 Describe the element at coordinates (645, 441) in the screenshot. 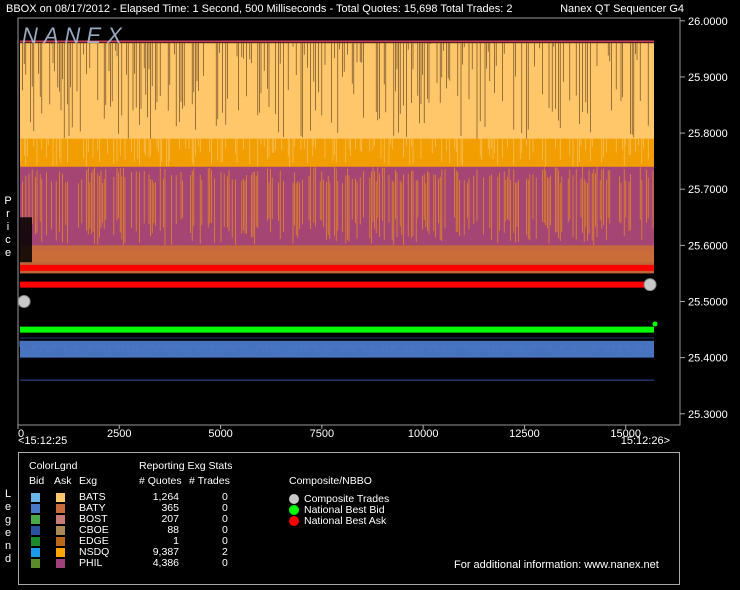

I see `x-end-label: 15:12:26>` at that location.